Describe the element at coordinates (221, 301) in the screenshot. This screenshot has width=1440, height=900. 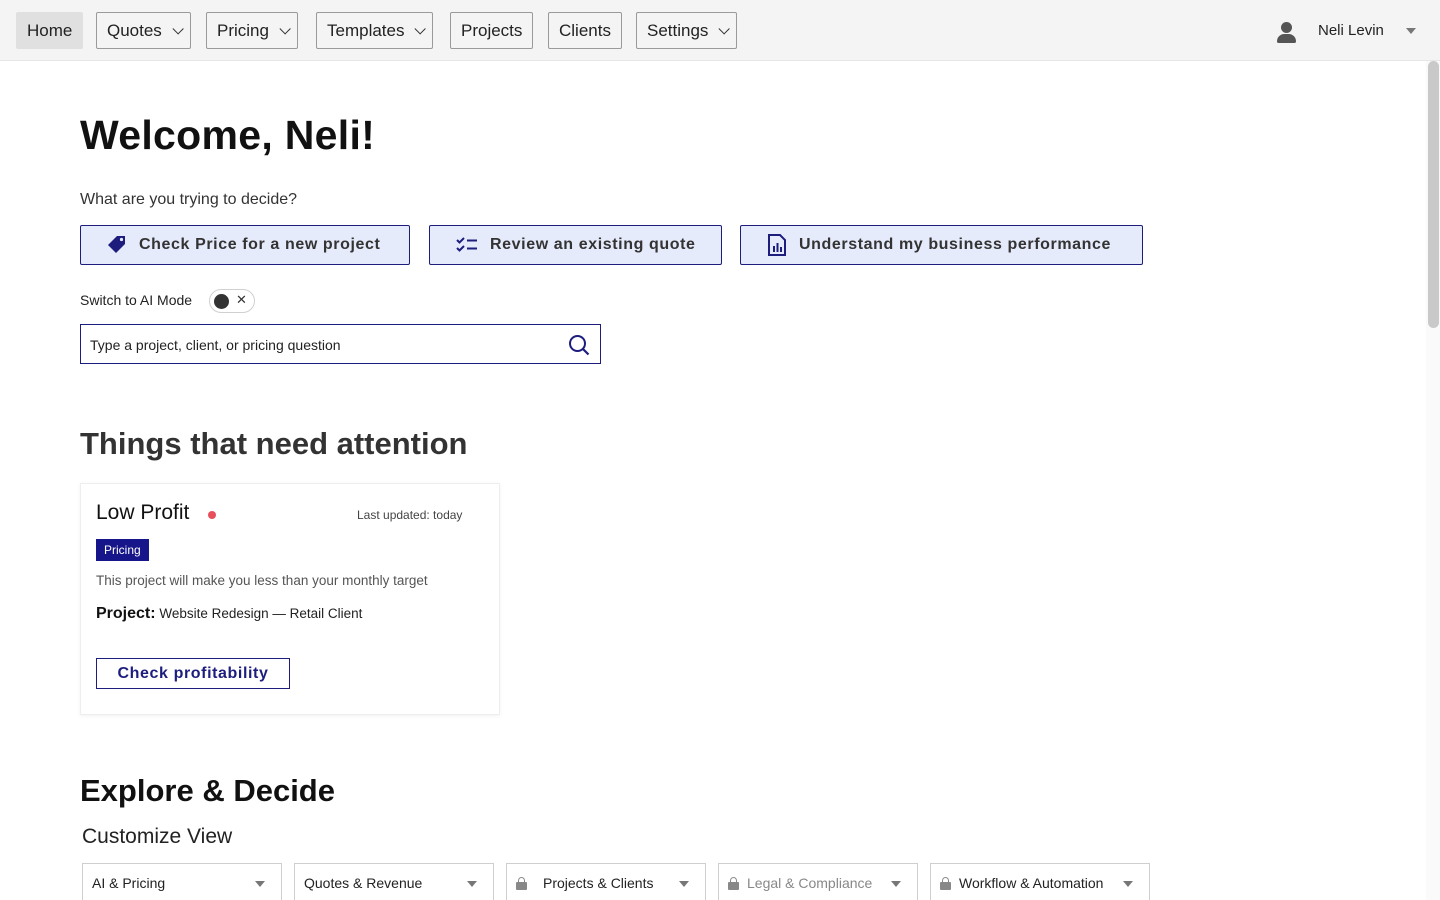
I see `toggle-knob` at that location.